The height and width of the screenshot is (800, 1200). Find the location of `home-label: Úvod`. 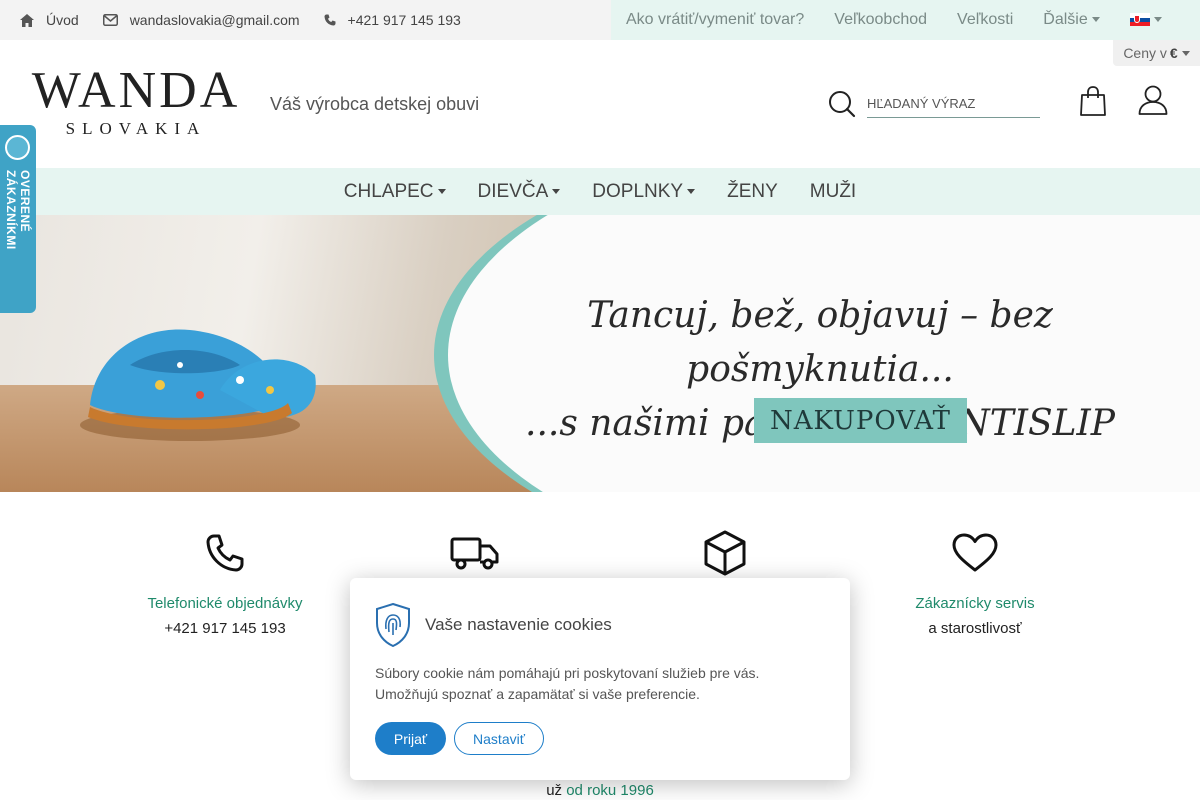

home-label: Úvod is located at coordinates (62, 20).